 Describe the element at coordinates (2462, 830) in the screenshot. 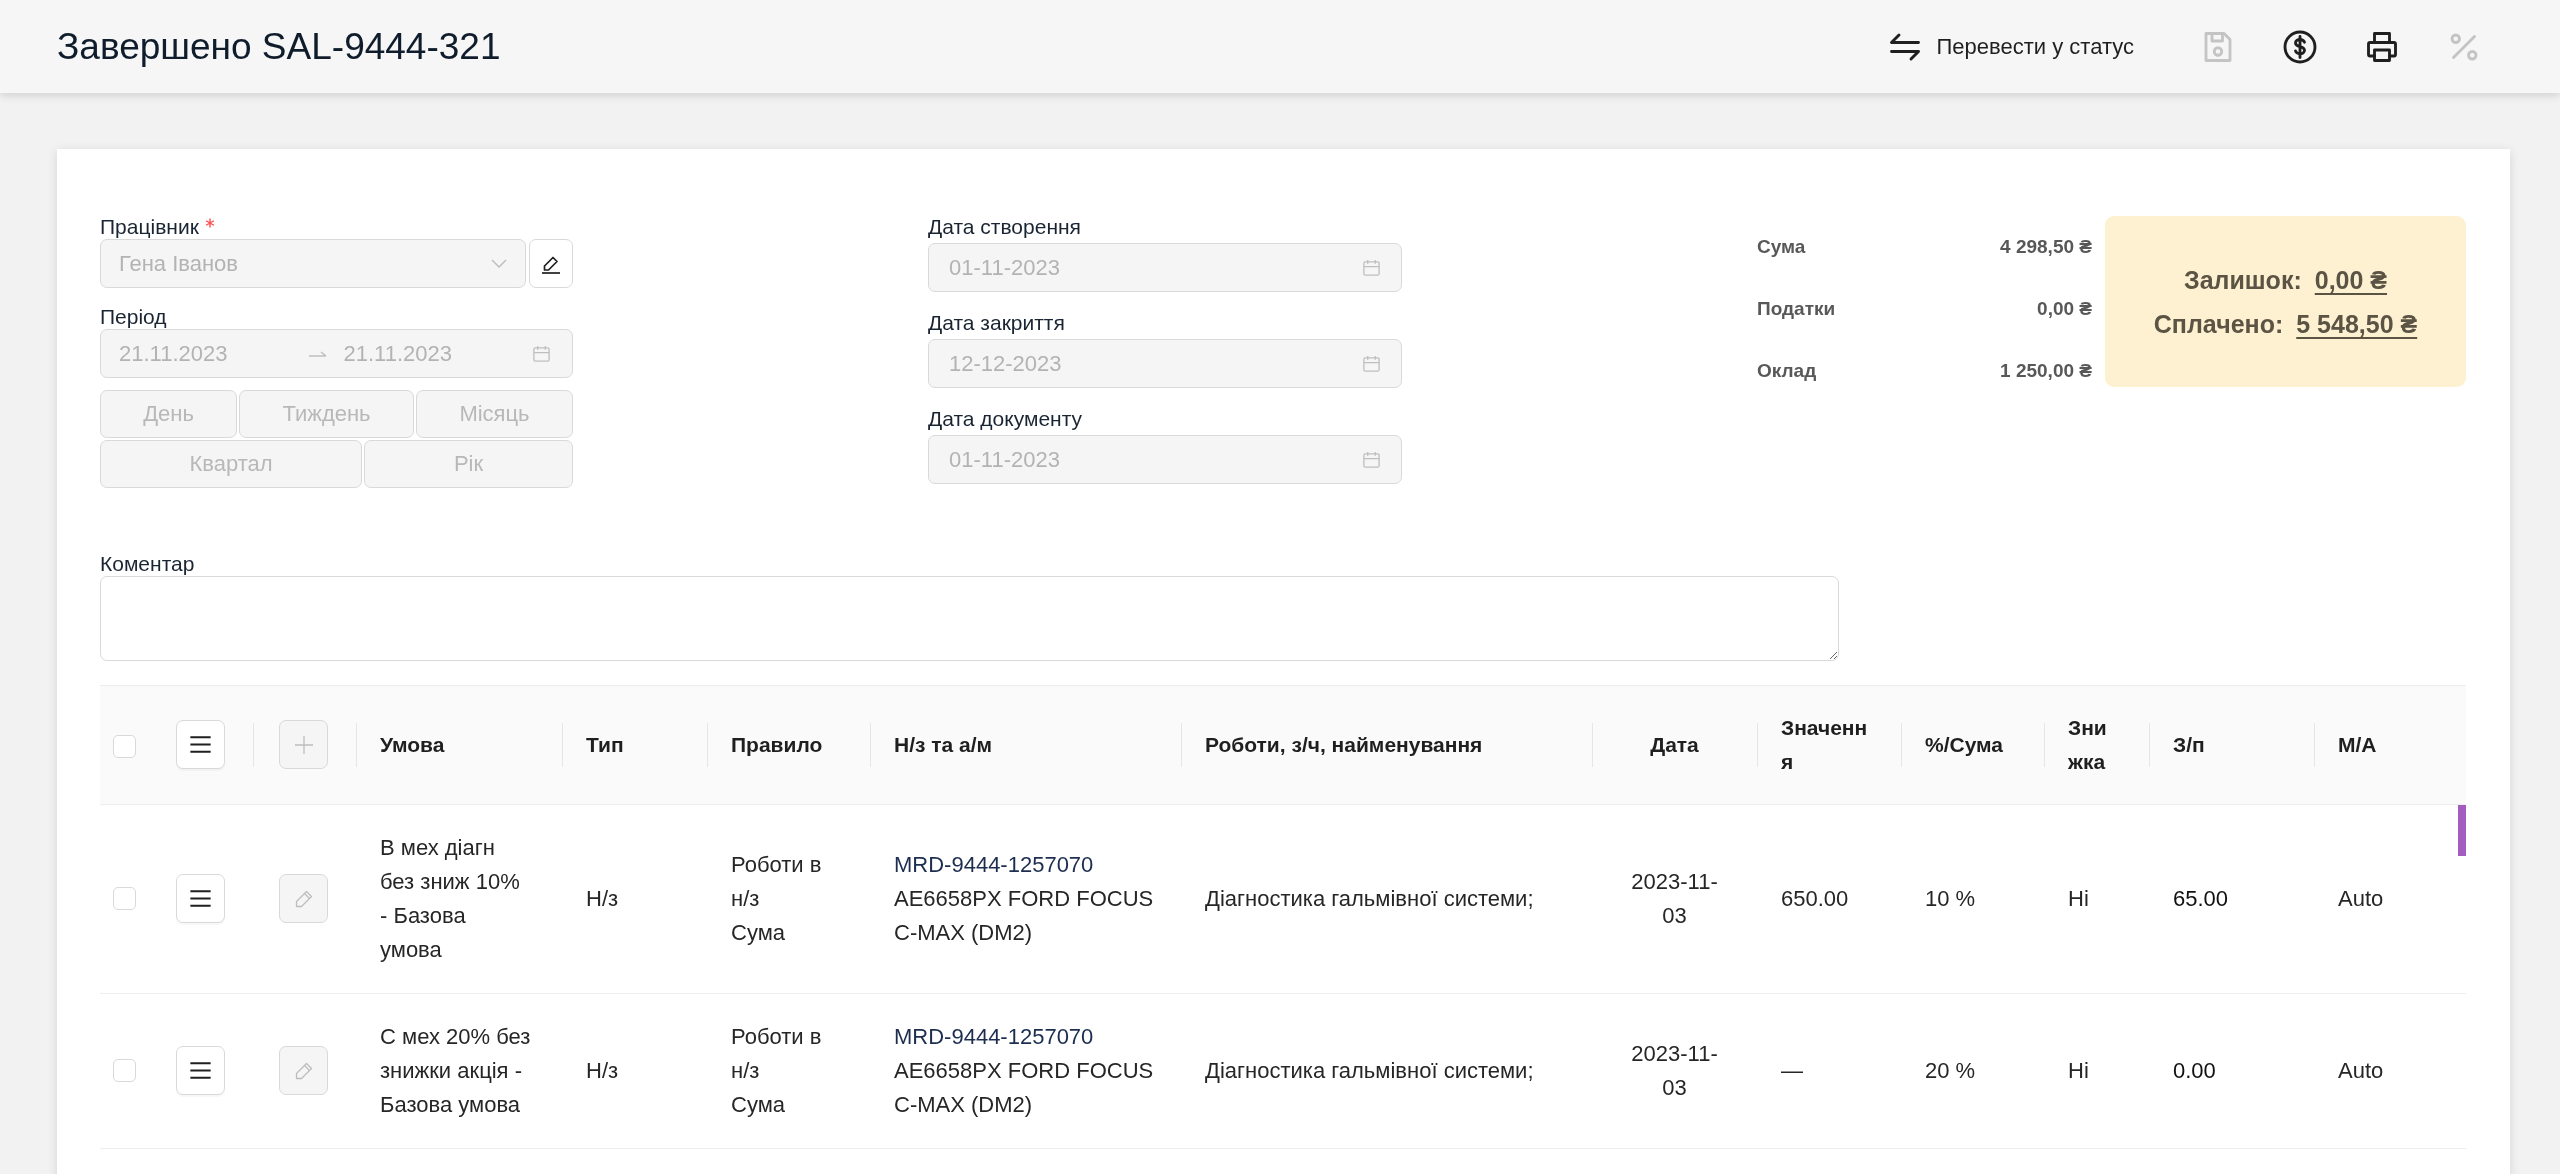

I see `scrollbar-thumb` at that location.